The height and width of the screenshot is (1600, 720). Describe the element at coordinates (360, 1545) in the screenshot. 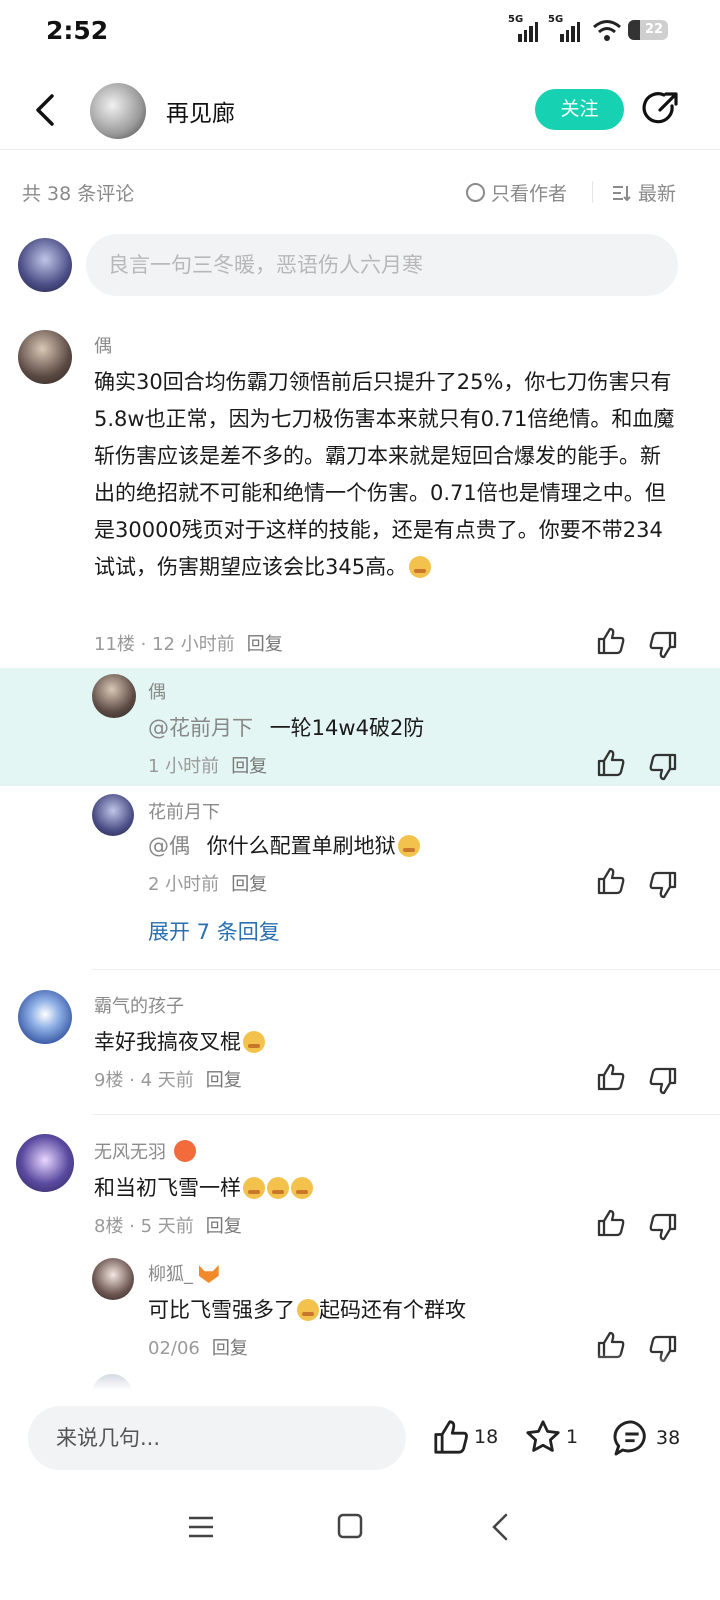

I see `system-nav-bar` at that location.